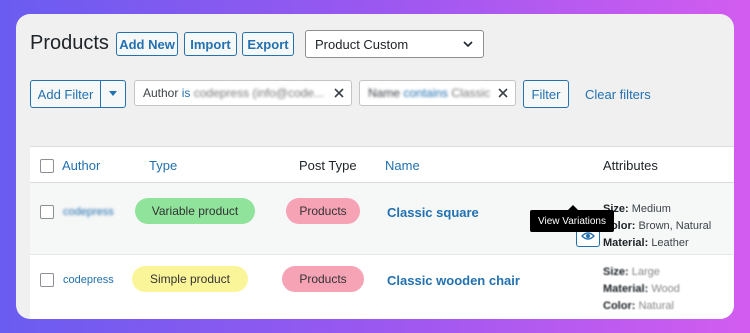 The height and width of the screenshot is (333, 750). Describe the element at coordinates (619, 306) in the screenshot. I see `attr-label: Color:` at that location.